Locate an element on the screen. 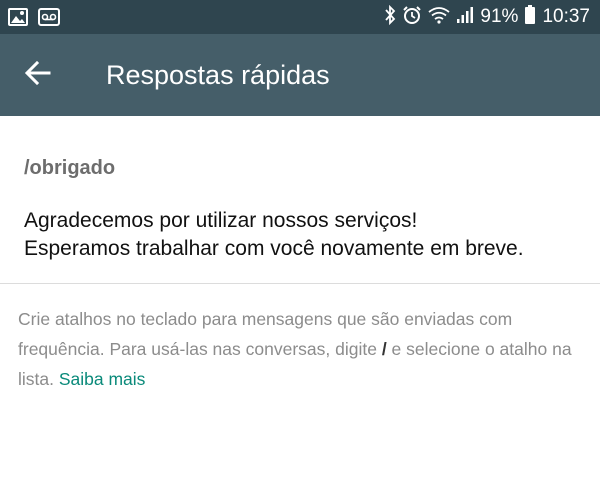 The width and height of the screenshot is (600, 485). status-right-icons: 91% 10:37 is located at coordinates (487, 17).